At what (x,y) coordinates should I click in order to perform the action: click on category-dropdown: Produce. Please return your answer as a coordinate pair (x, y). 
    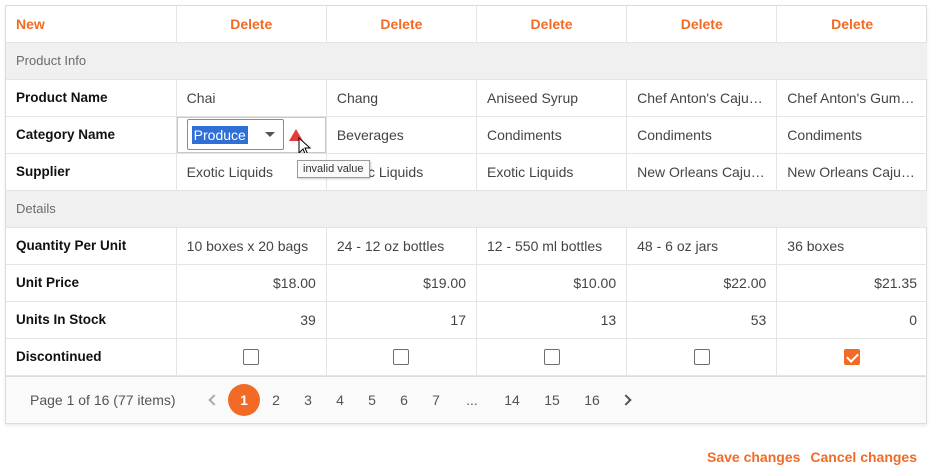
    Looking at the image, I should click on (235, 134).